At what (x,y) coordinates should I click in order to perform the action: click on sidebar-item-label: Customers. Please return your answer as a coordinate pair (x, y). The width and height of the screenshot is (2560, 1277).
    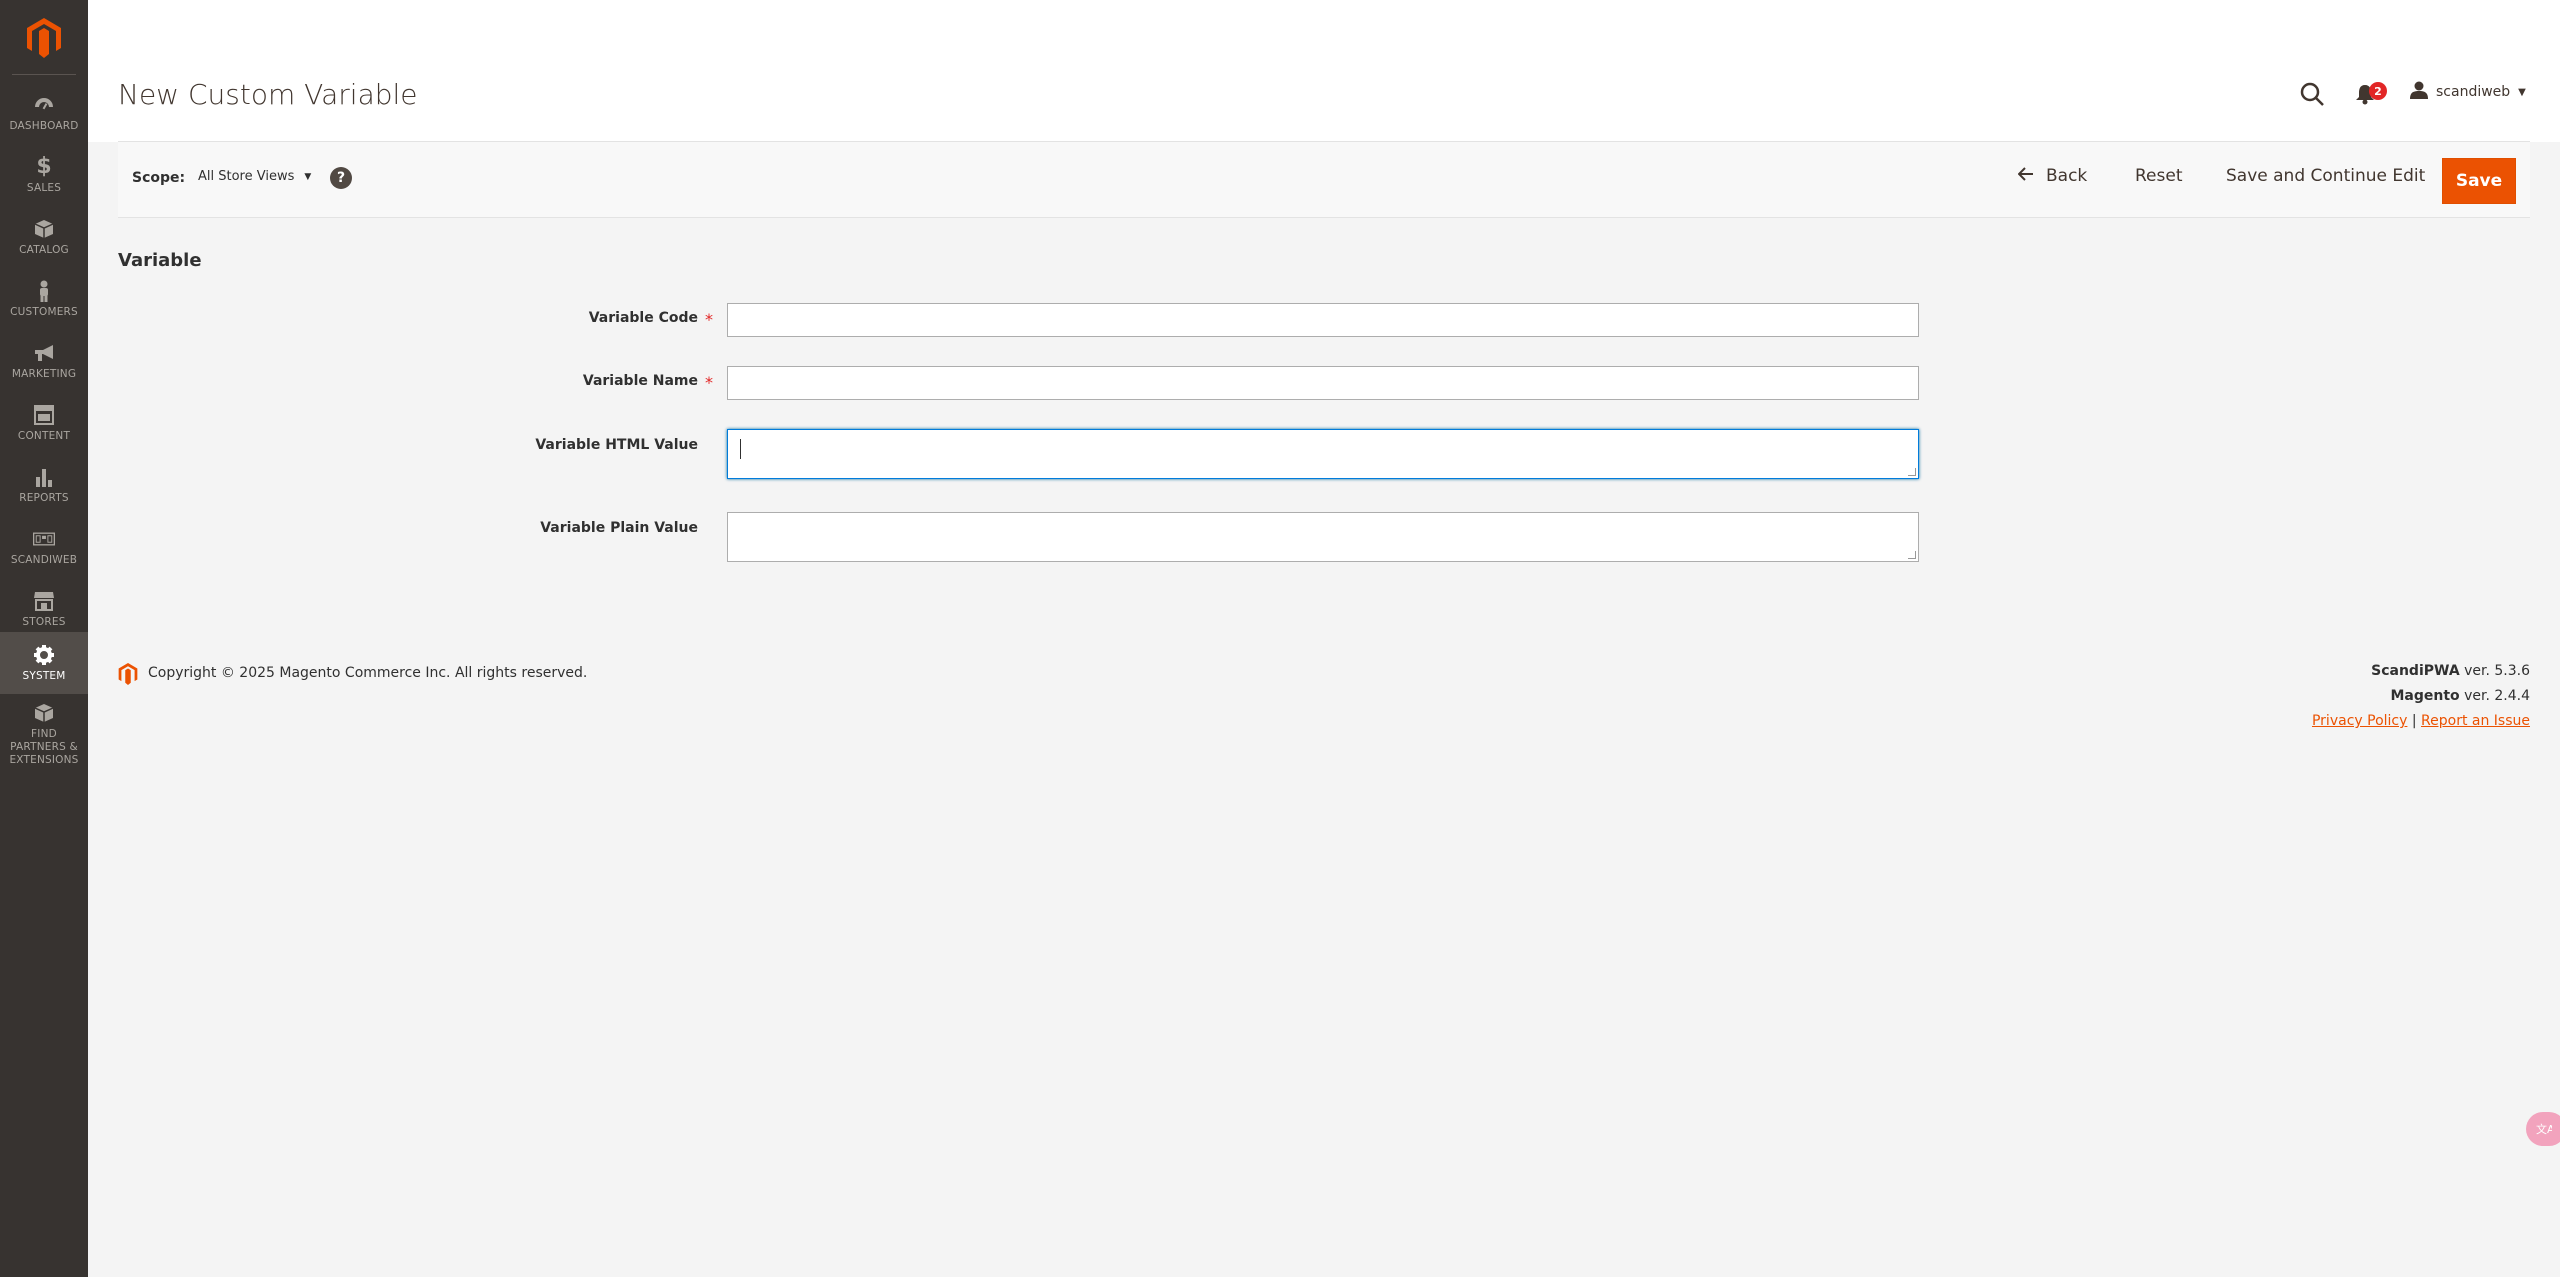
    Looking at the image, I should click on (44, 311).